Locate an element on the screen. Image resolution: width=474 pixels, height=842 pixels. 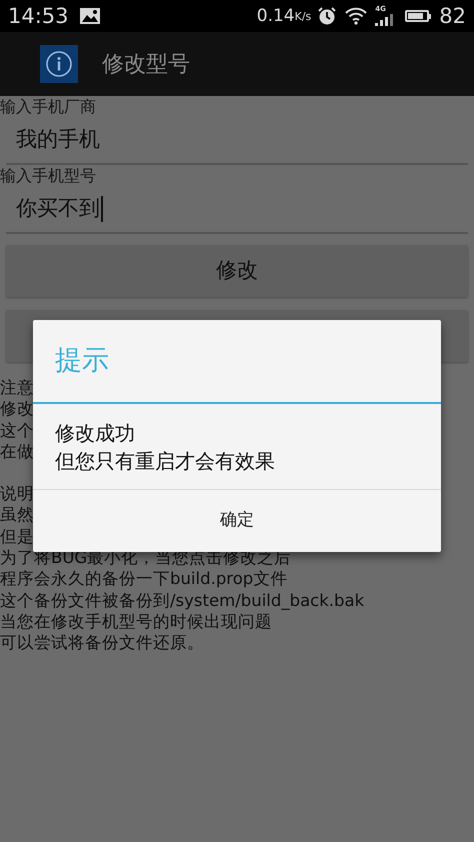
battery-icon is located at coordinates (418, 16).